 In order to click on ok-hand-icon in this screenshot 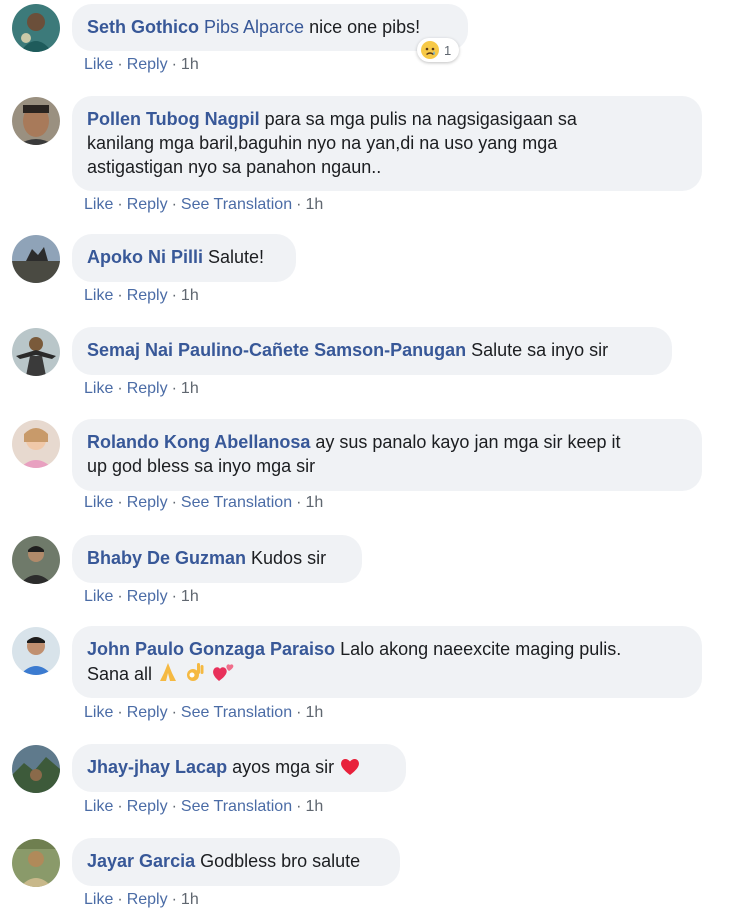, I will do `click(195, 672)`.